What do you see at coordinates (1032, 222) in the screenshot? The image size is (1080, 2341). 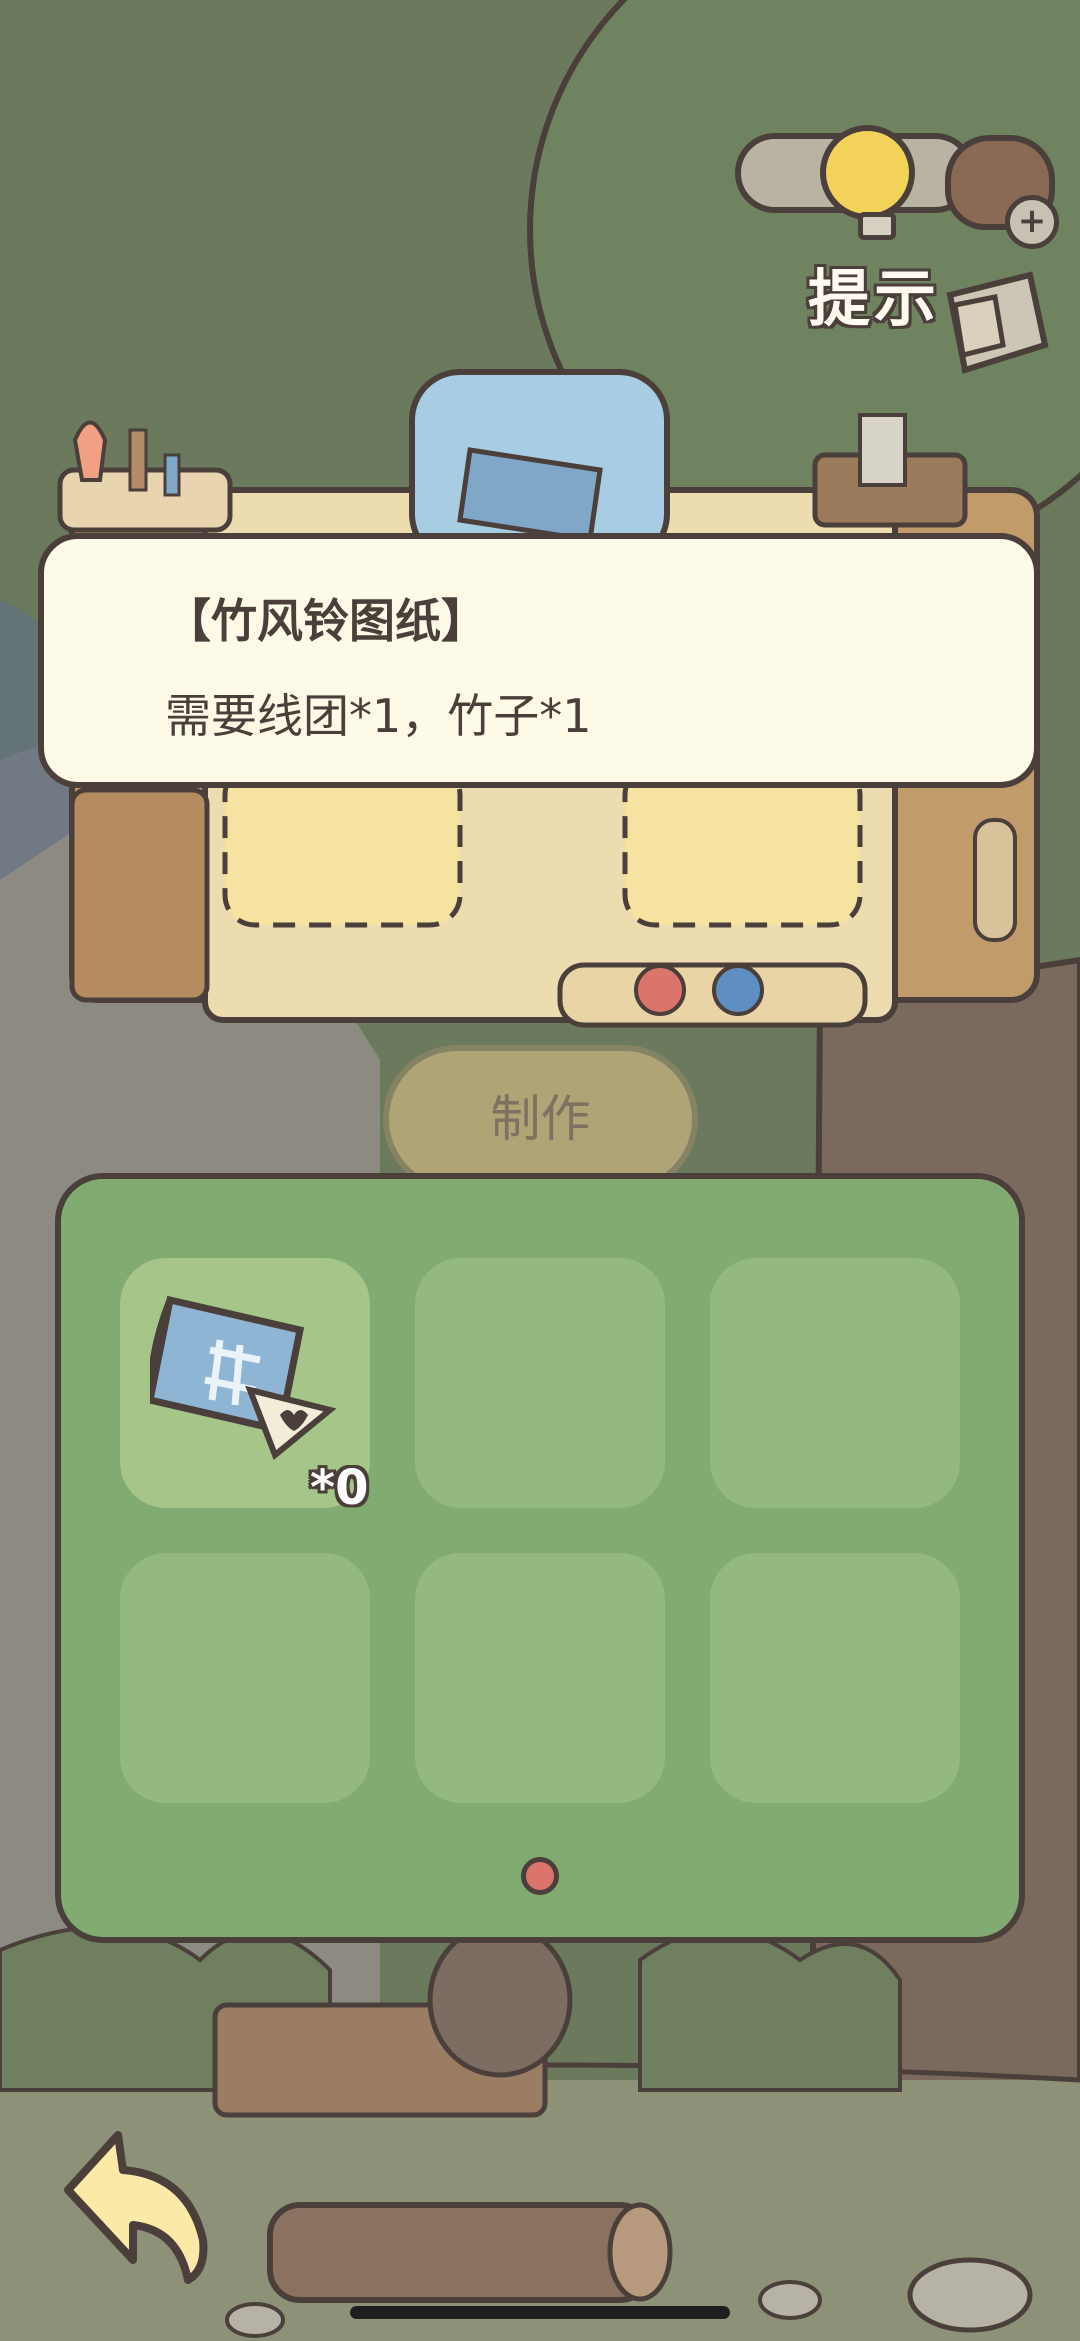 I see `plus-icon: +` at bounding box center [1032, 222].